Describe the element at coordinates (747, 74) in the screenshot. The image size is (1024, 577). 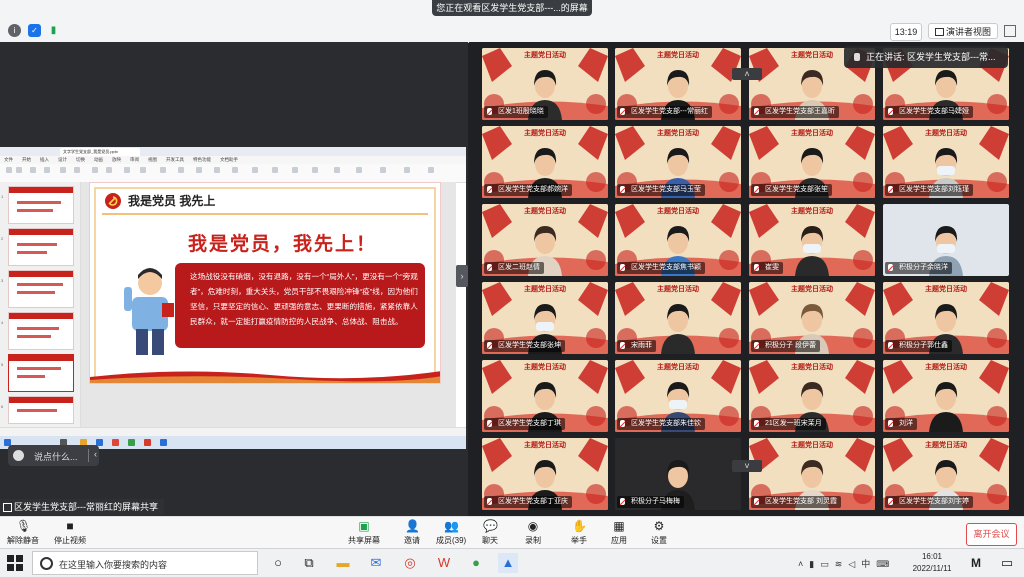
I see `gallery-up-arrow: ˄` at that location.